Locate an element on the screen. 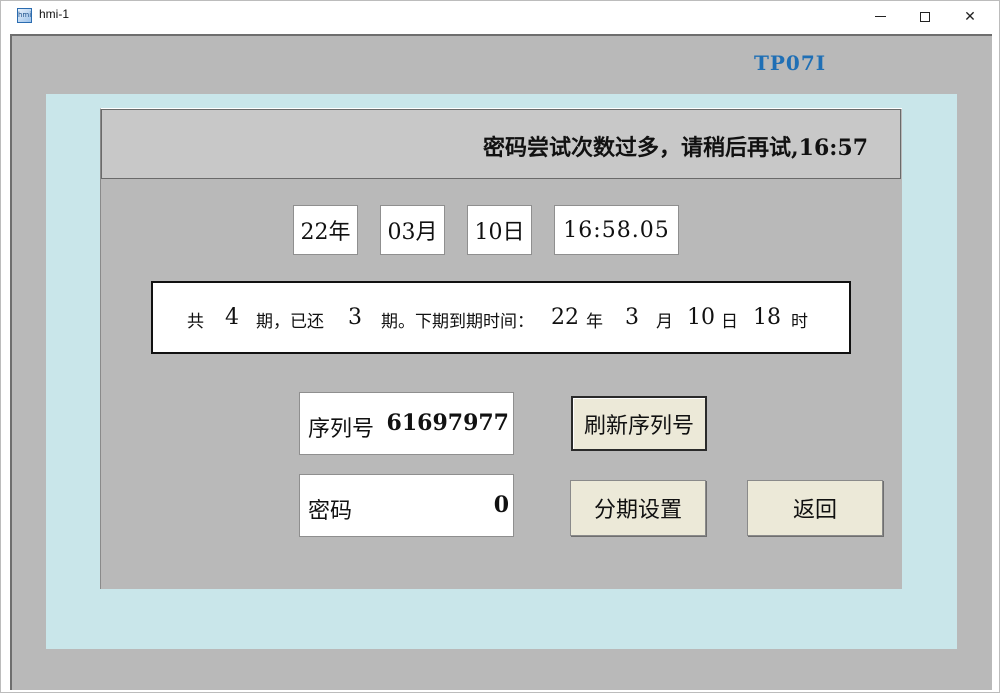  due-year-value: 22 is located at coordinates (565, 317).